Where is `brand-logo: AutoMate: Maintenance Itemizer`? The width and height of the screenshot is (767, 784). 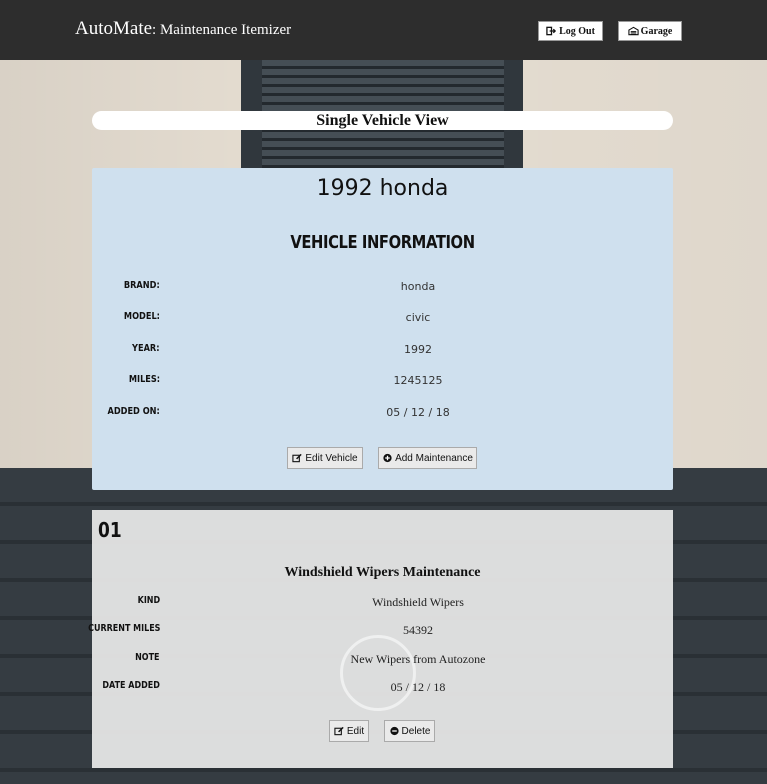 brand-logo: AutoMate: Maintenance Itemizer is located at coordinates (183, 29).